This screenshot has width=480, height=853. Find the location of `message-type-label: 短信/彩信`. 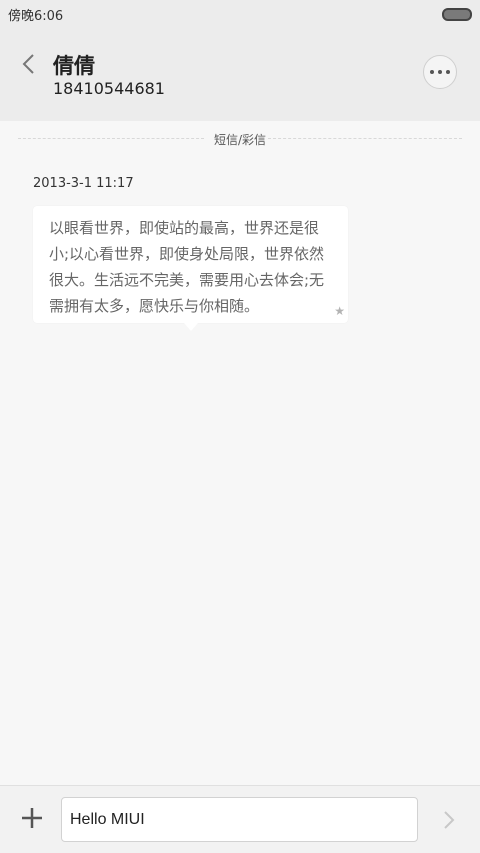

message-type-label: 短信/彩信 is located at coordinates (240, 140).